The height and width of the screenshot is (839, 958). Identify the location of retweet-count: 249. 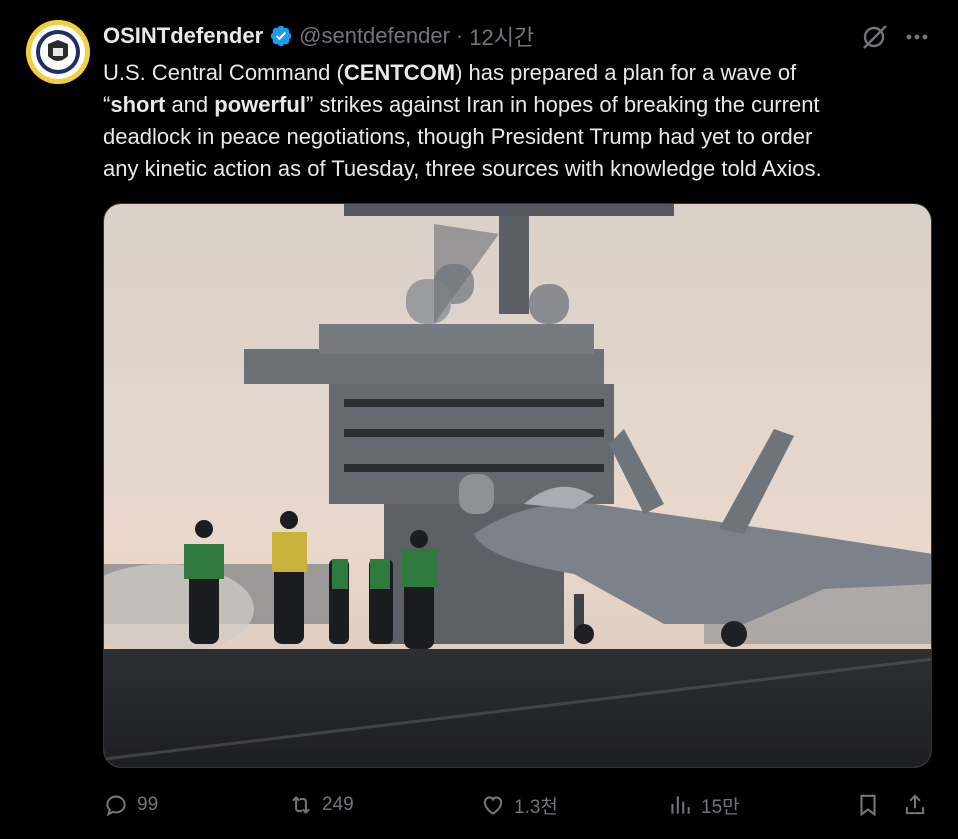
(338, 804).